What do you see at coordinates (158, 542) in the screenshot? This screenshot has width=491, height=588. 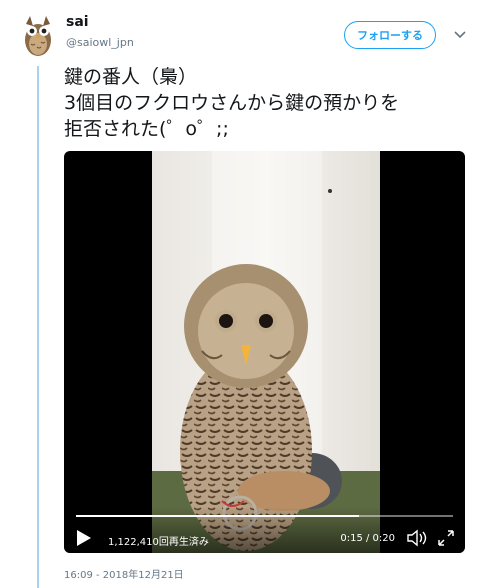 I see `view-count: 1,122,410回再生済み` at bounding box center [158, 542].